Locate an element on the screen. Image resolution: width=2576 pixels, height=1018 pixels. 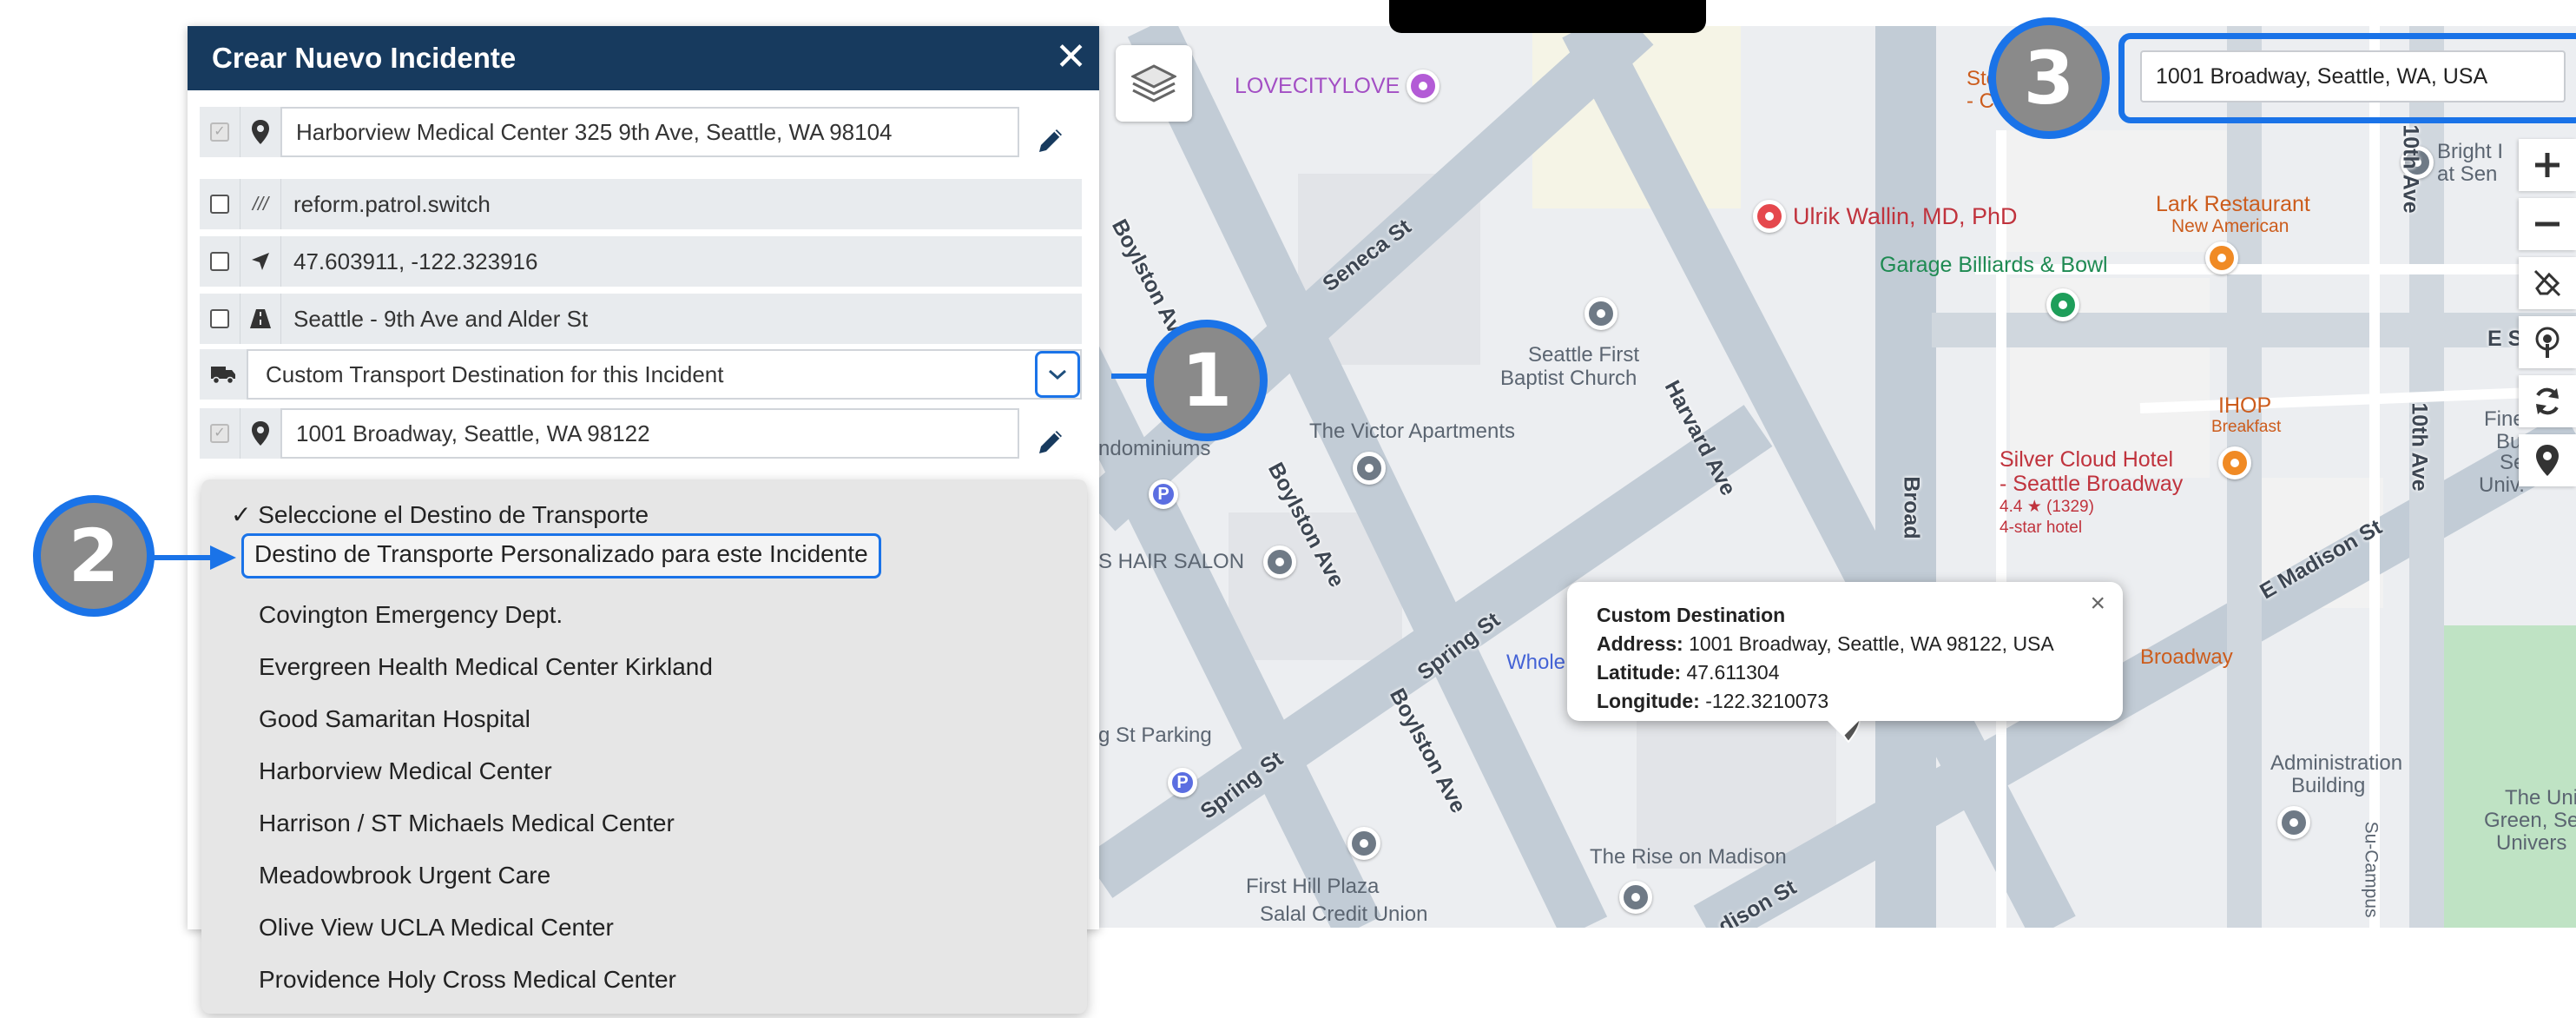
poi-label: Broadway is located at coordinates (2186, 657).